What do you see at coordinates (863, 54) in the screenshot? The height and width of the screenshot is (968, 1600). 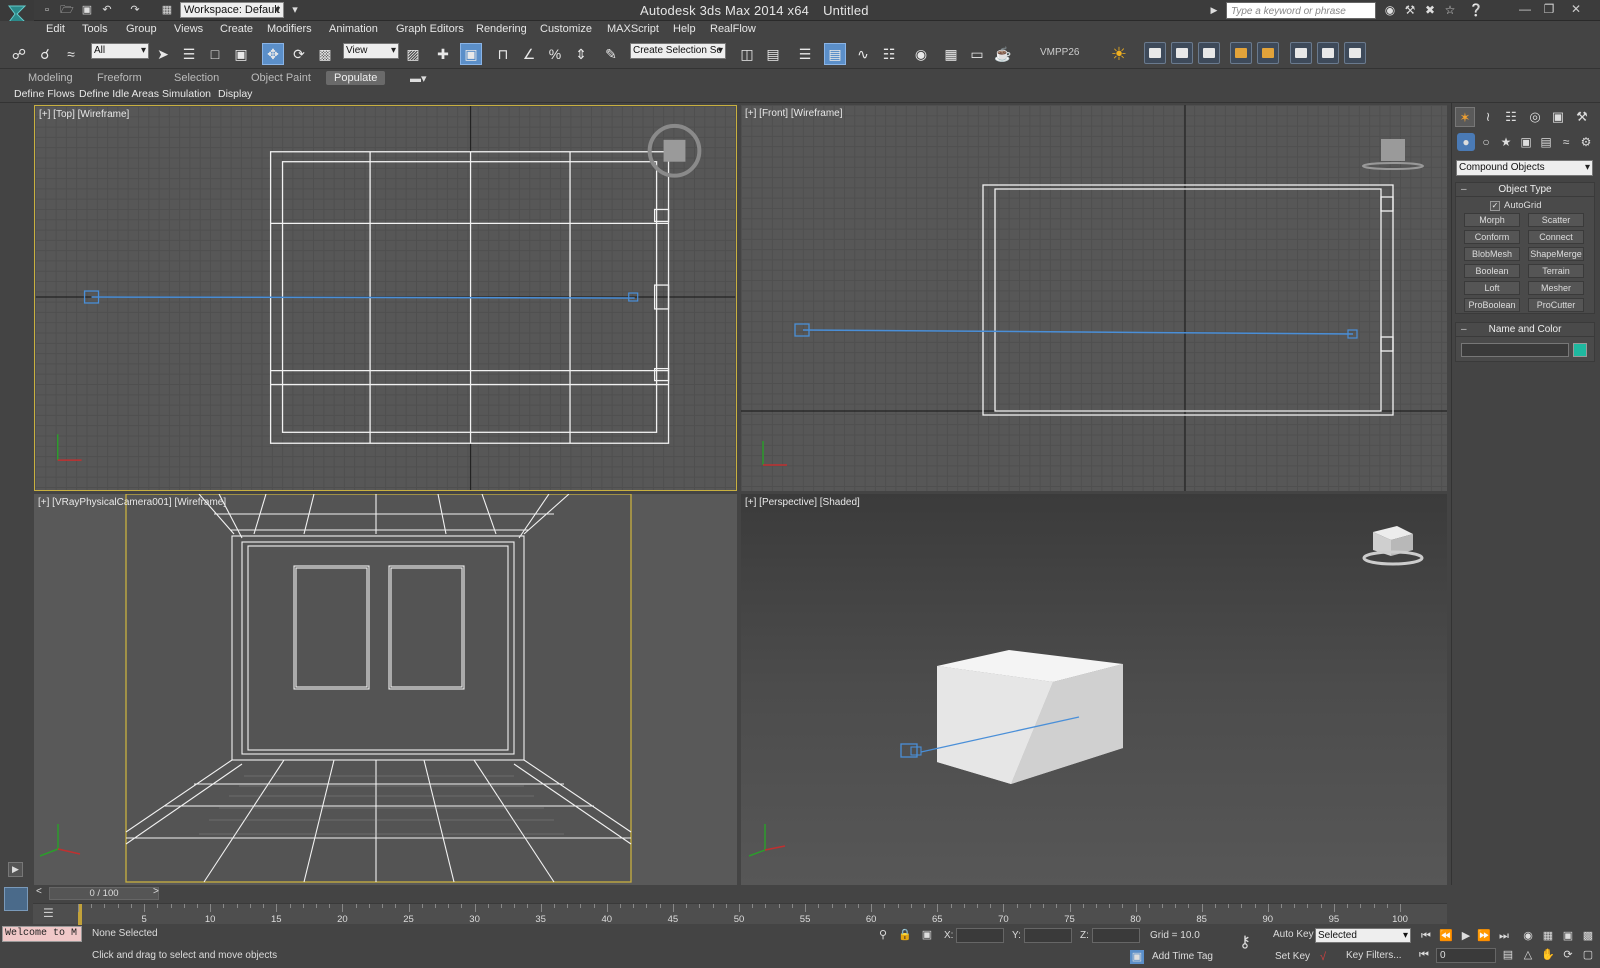 I see `curve-editor-icon: ∿` at bounding box center [863, 54].